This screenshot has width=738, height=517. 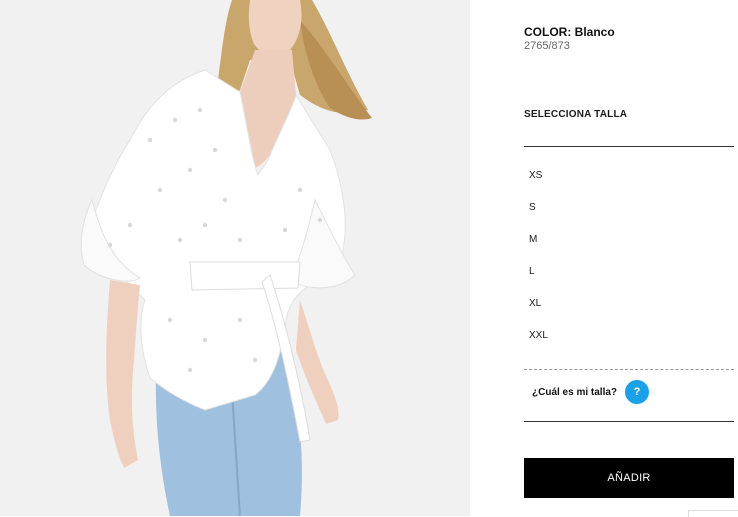 What do you see at coordinates (547, 46) in the screenshot?
I see `product-reference: 2765/873` at bounding box center [547, 46].